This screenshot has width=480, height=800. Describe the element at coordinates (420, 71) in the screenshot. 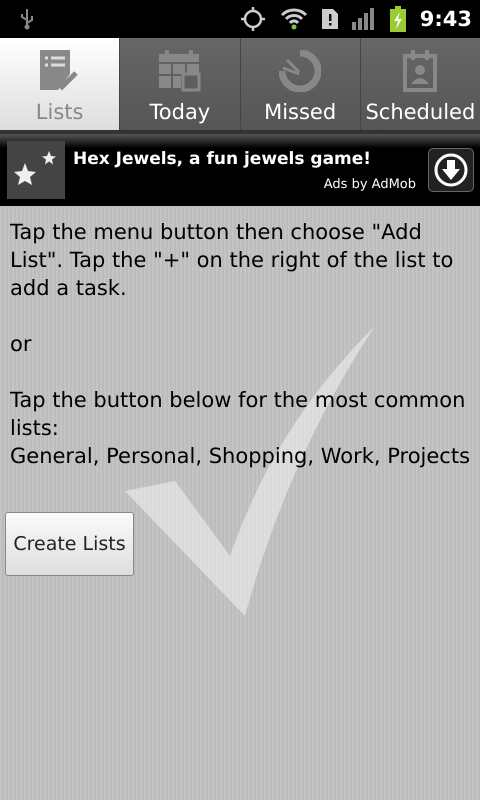

I see `contact-calendar-icon` at that location.